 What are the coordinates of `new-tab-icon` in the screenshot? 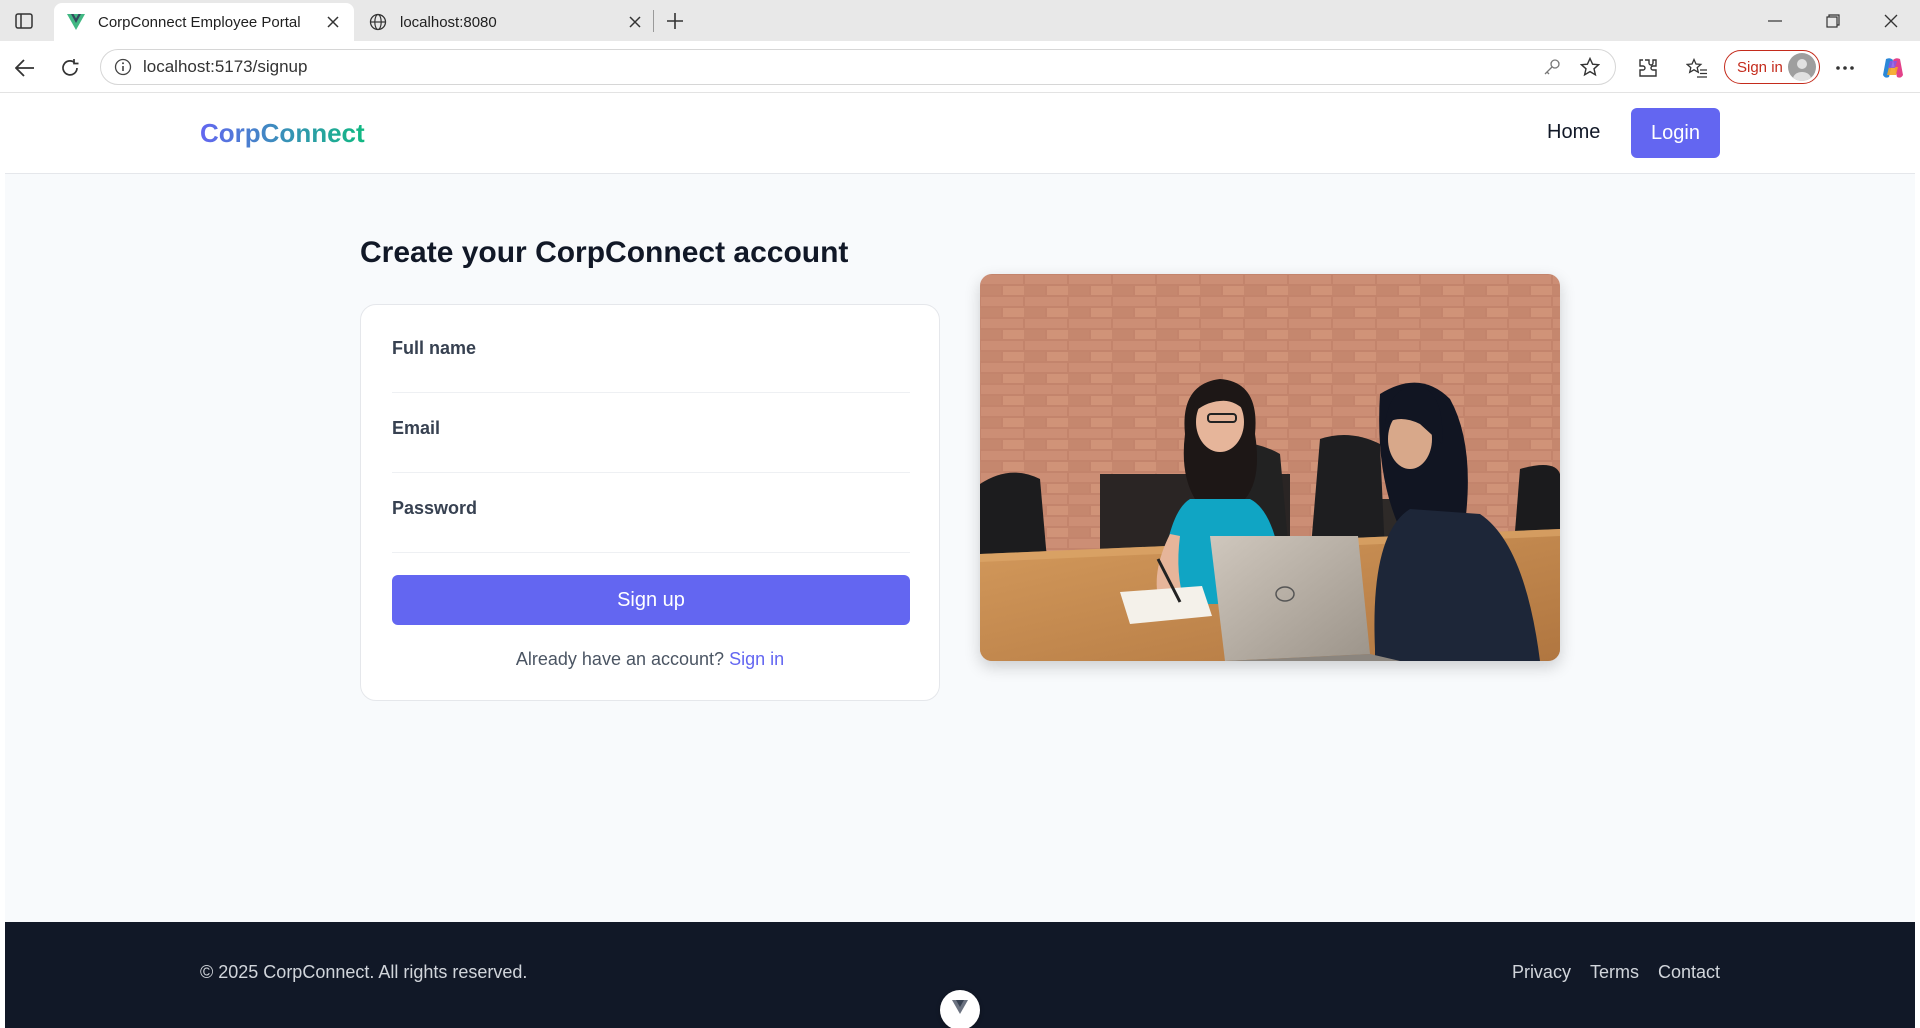 It's located at (675, 21).